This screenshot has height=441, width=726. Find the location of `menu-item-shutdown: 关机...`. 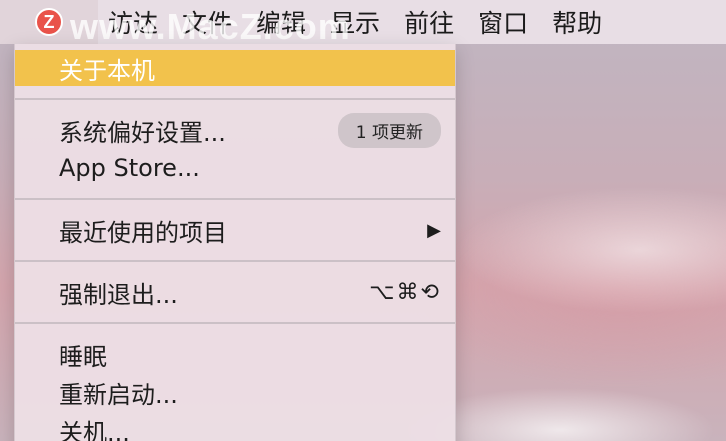

menu-item-shutdown: 关机... is located at coordinates (235, 426).